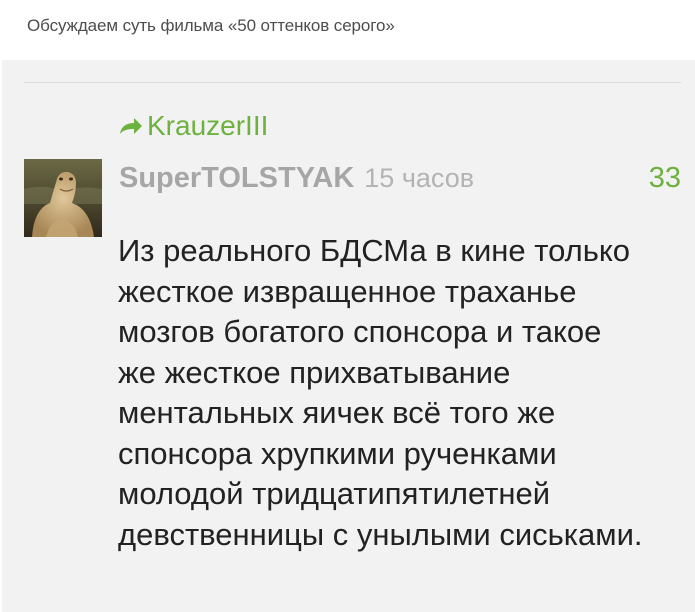 The height and width of the screenshot is (612, 695). What do you see at coordinates (380, 534) in the screenshot?
I see `comment-text-line: девственницы с унылыми сиськами.` at bounding box center [380, 534].